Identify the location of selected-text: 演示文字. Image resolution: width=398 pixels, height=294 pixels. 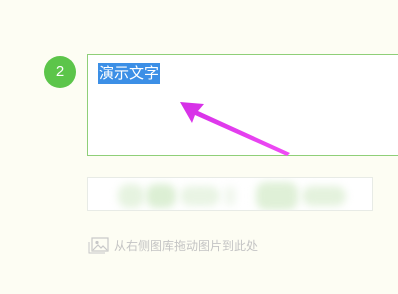
(129, 73).